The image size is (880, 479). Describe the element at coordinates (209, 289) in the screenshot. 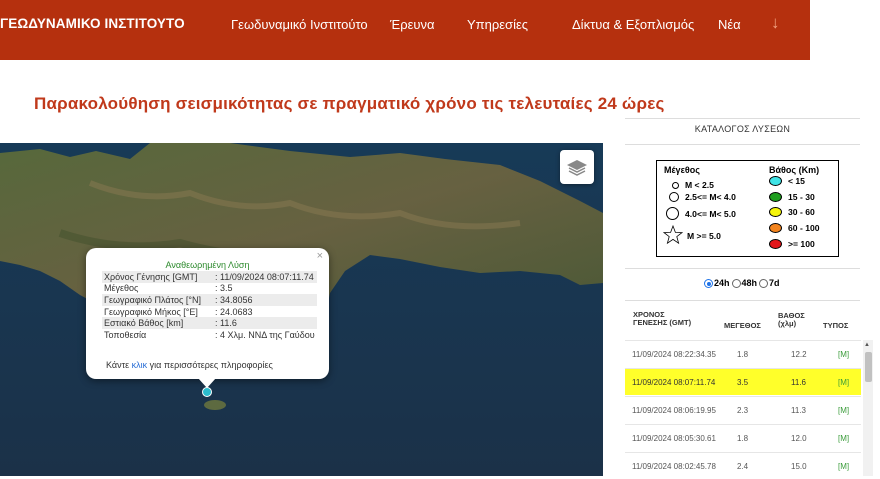

I see `popup-row: Μέγεθος : 3.5` at that location.